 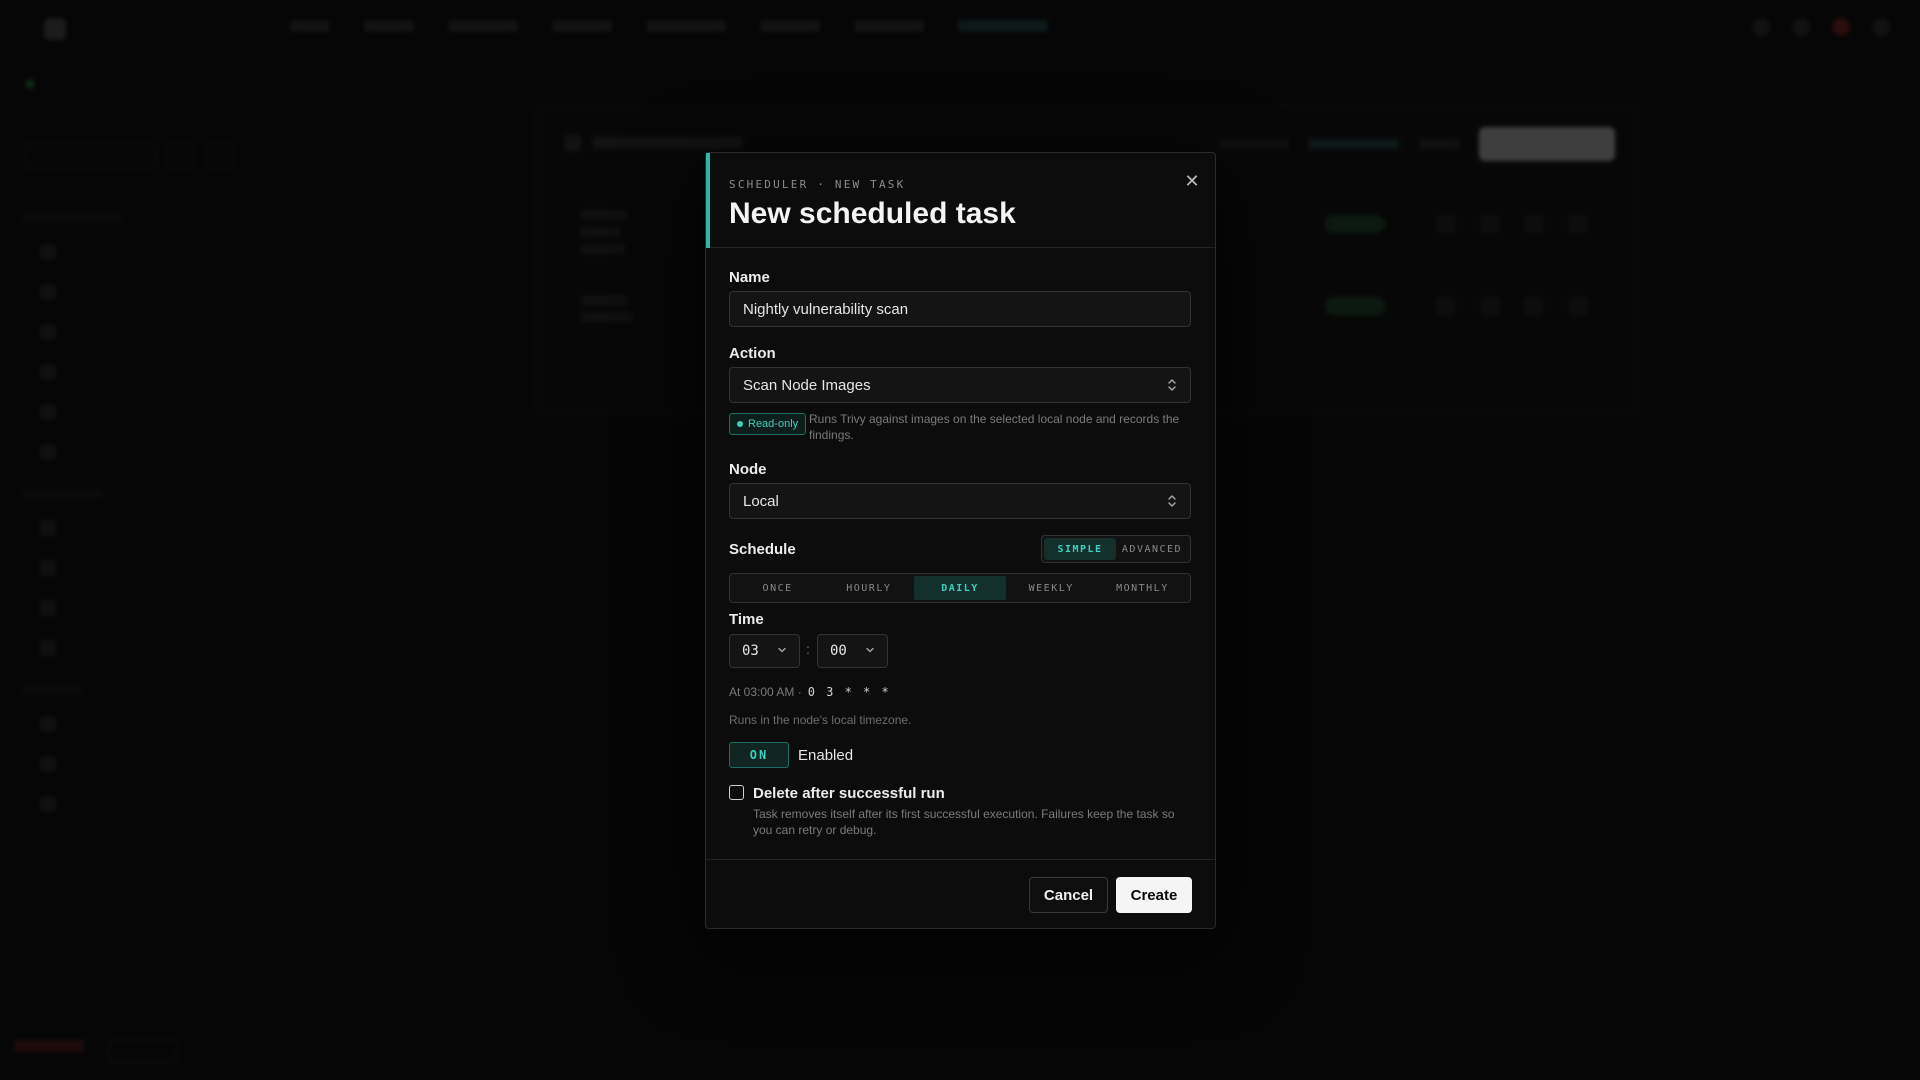 What do you see at coordinates (573, 143) in the screenshot?
I see `panel-title-icon` at bounding box center [573, 143].